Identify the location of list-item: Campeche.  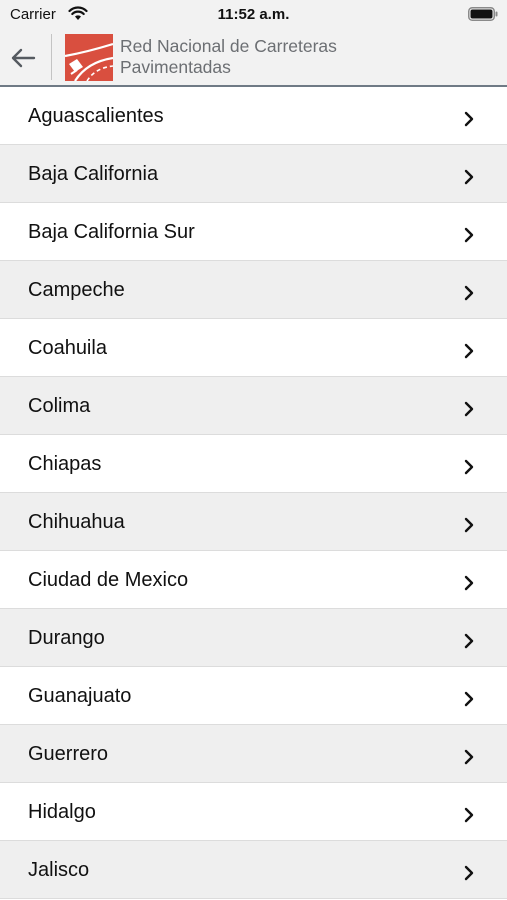
(253, 290).